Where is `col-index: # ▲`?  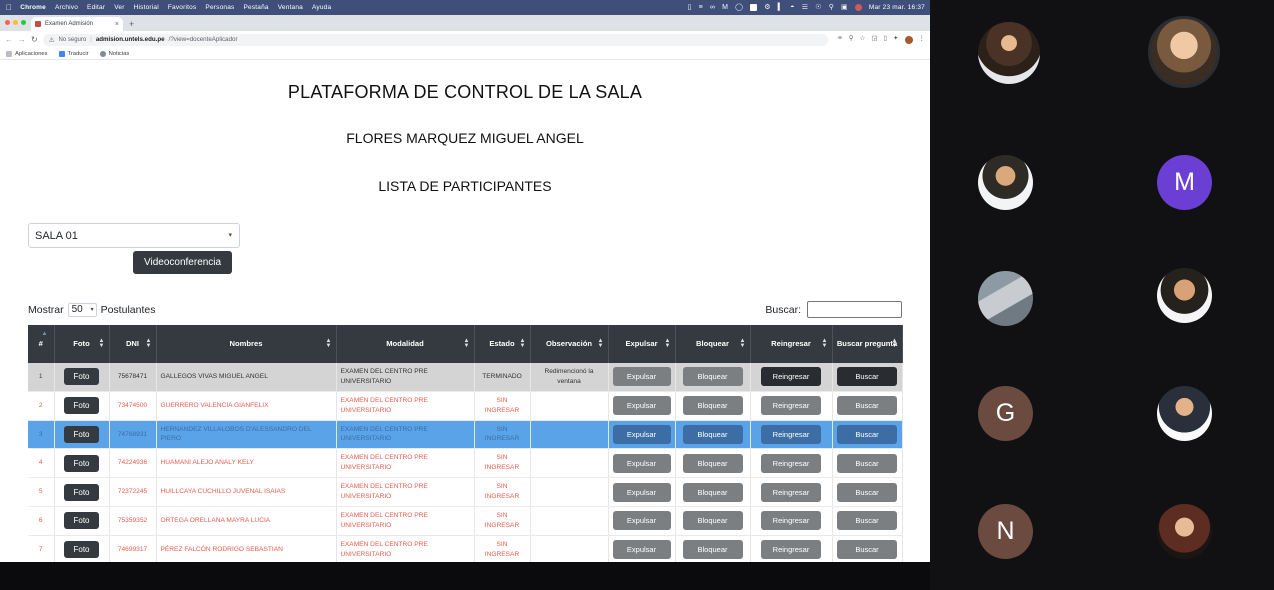
col-index: # ▲ is located at coordinates (41, 344).